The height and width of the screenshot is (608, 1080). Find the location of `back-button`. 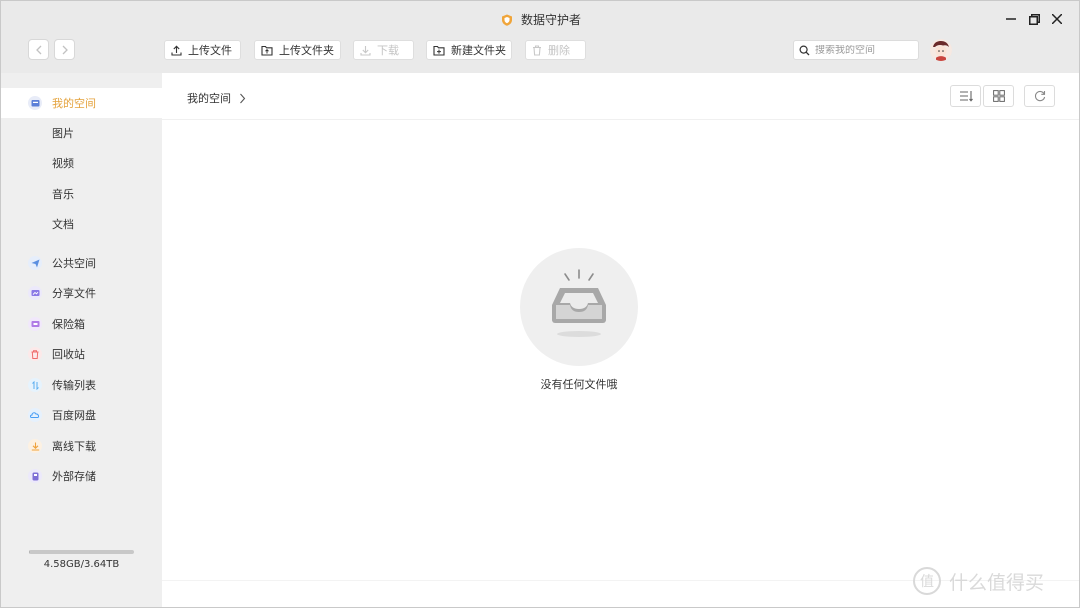

back-button is located at coordinates (38, 49).